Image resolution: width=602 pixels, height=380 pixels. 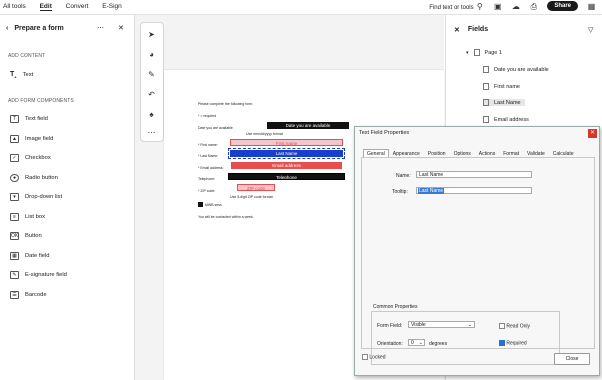 What do you see at coordinates (14, 275) in the screenshot?
I see `esignature-icon: ✎` at bounding box center [14, 275].